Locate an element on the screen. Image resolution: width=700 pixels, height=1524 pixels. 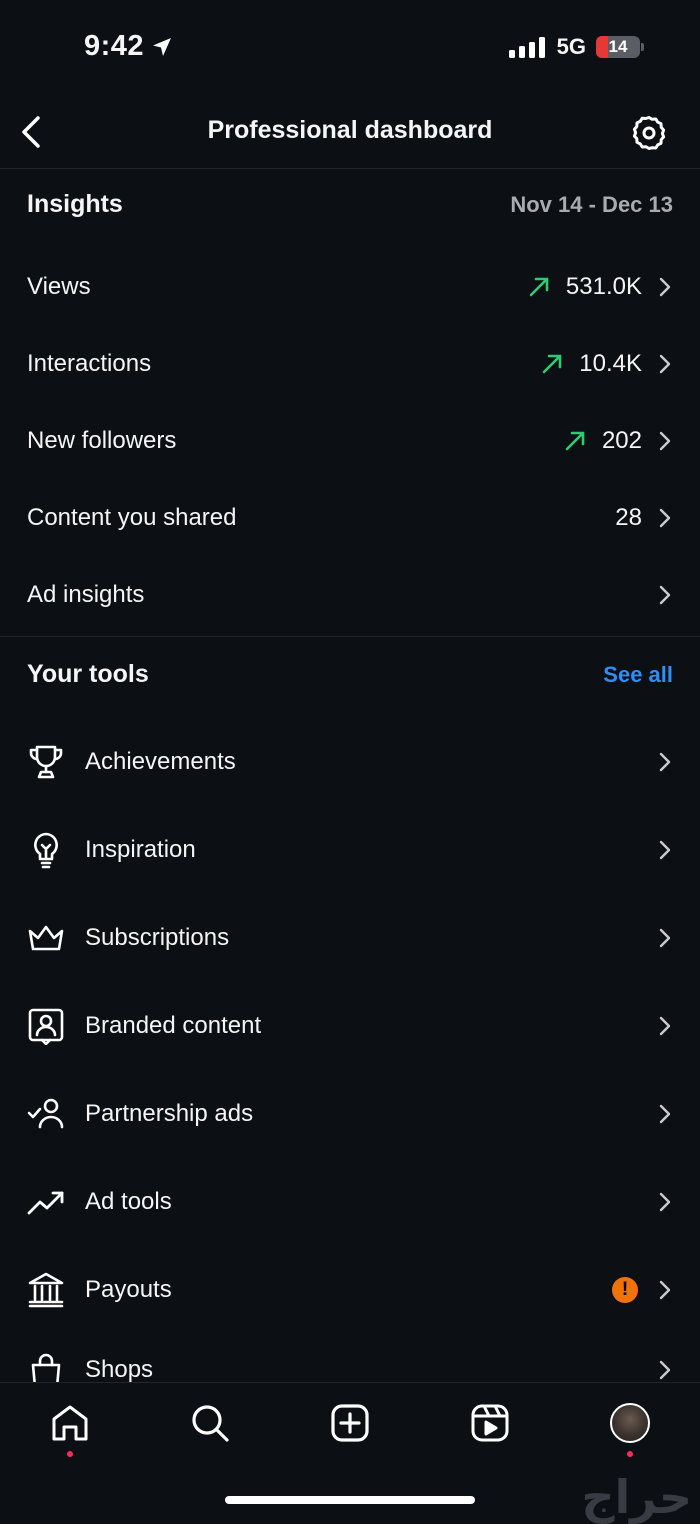
section-divider is located at coordinates (350, 636).